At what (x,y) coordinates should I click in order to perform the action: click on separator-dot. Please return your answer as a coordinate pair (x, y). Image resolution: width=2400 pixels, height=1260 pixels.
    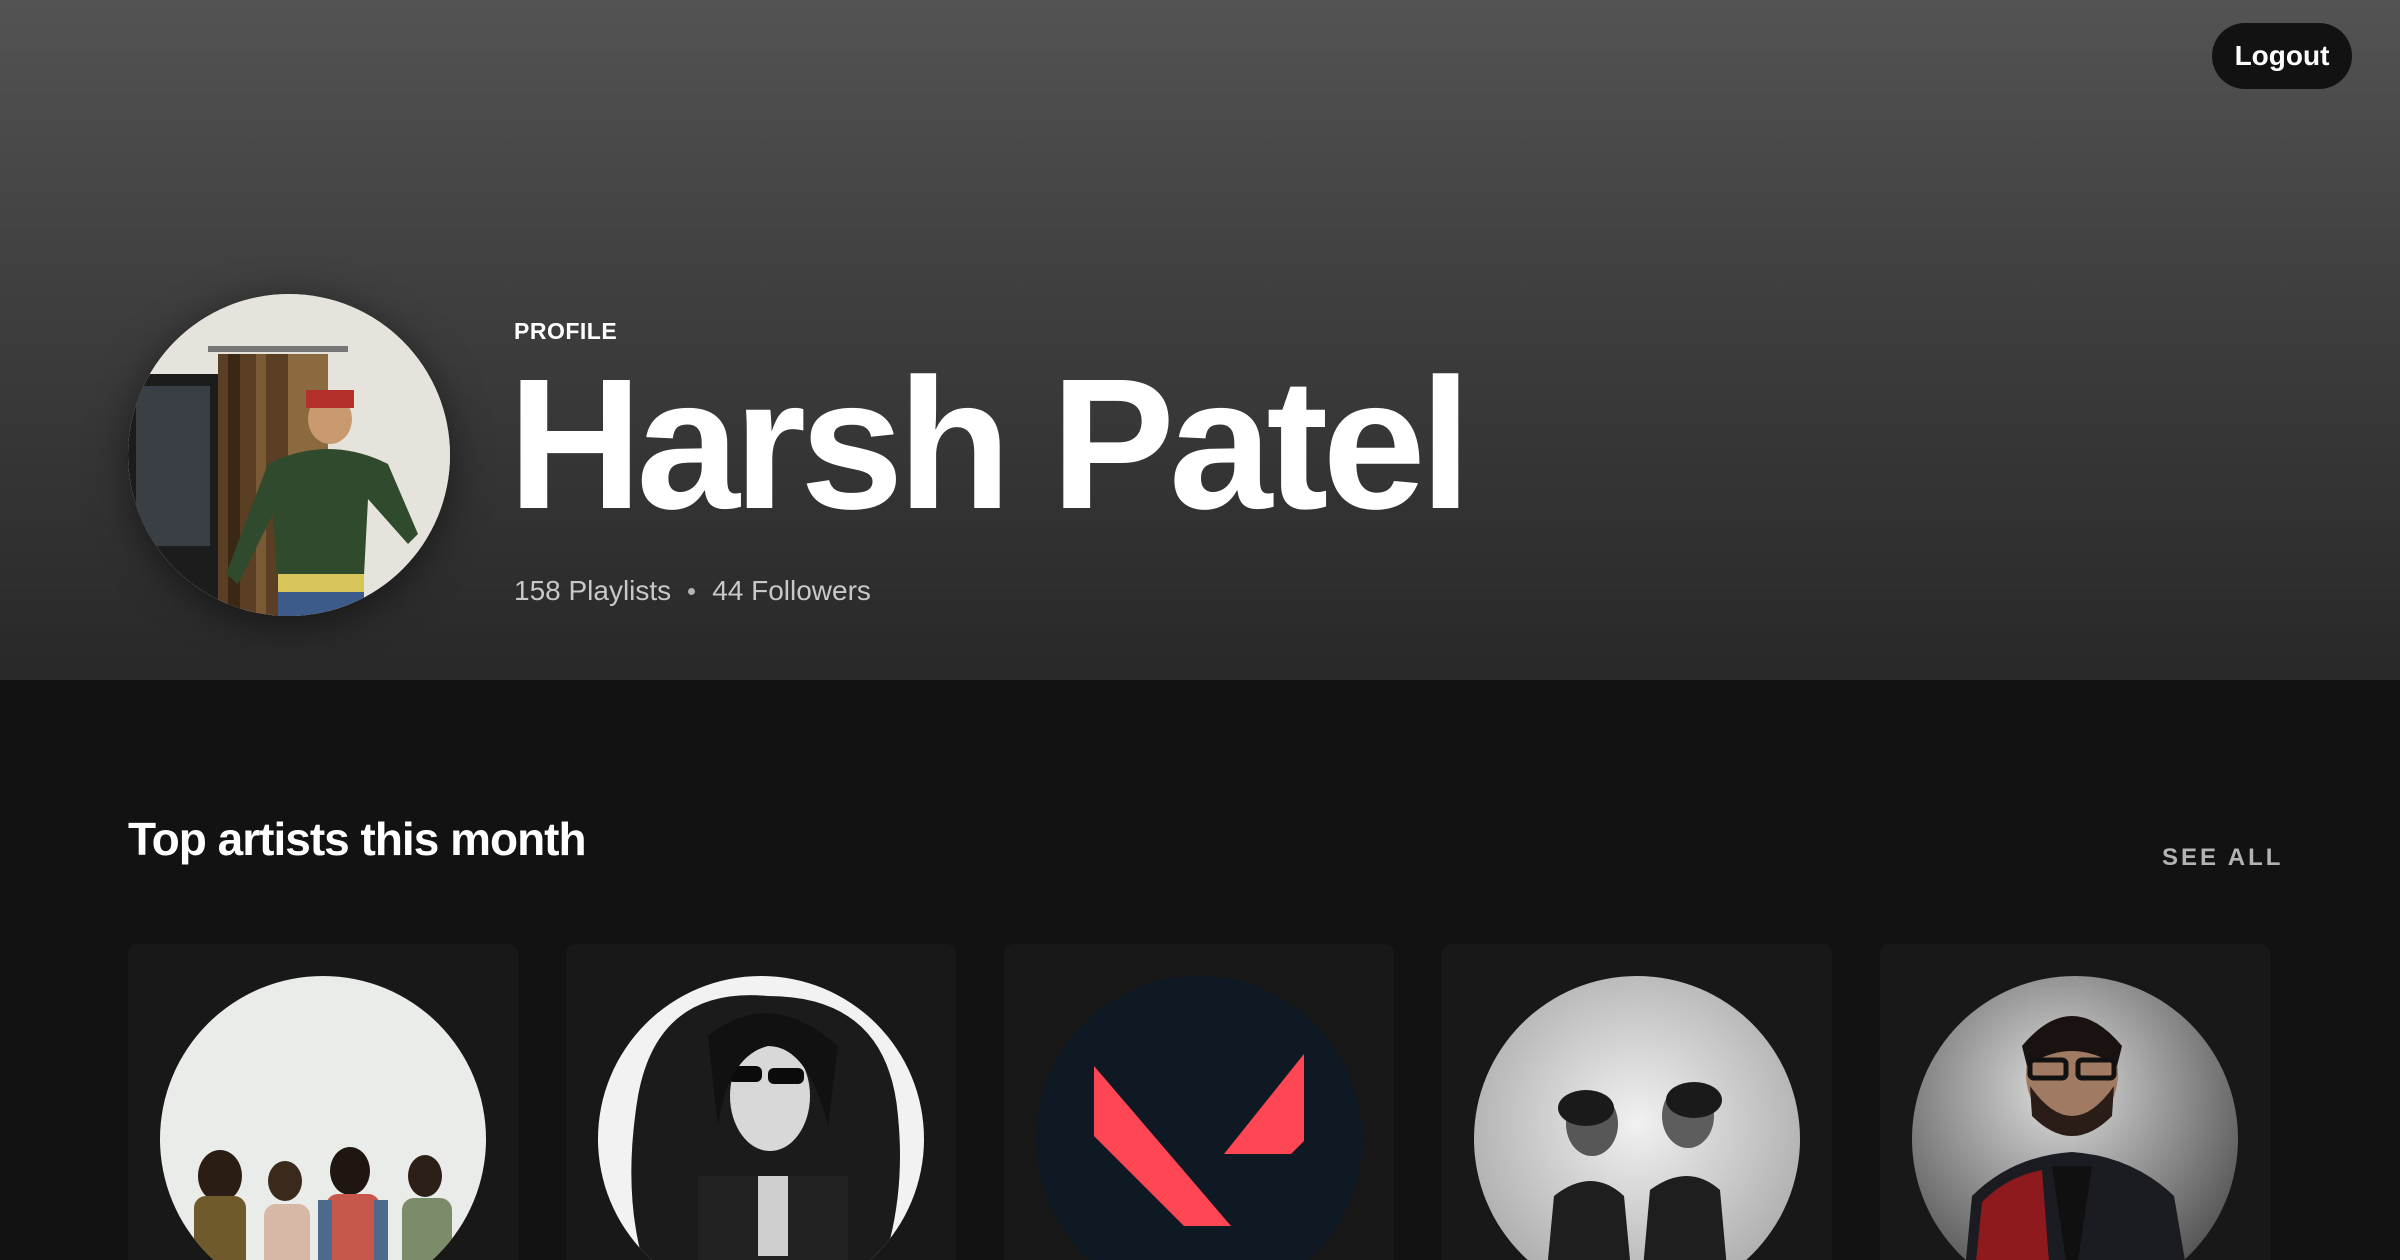
    Looking at the image, I should click on (692, 591).